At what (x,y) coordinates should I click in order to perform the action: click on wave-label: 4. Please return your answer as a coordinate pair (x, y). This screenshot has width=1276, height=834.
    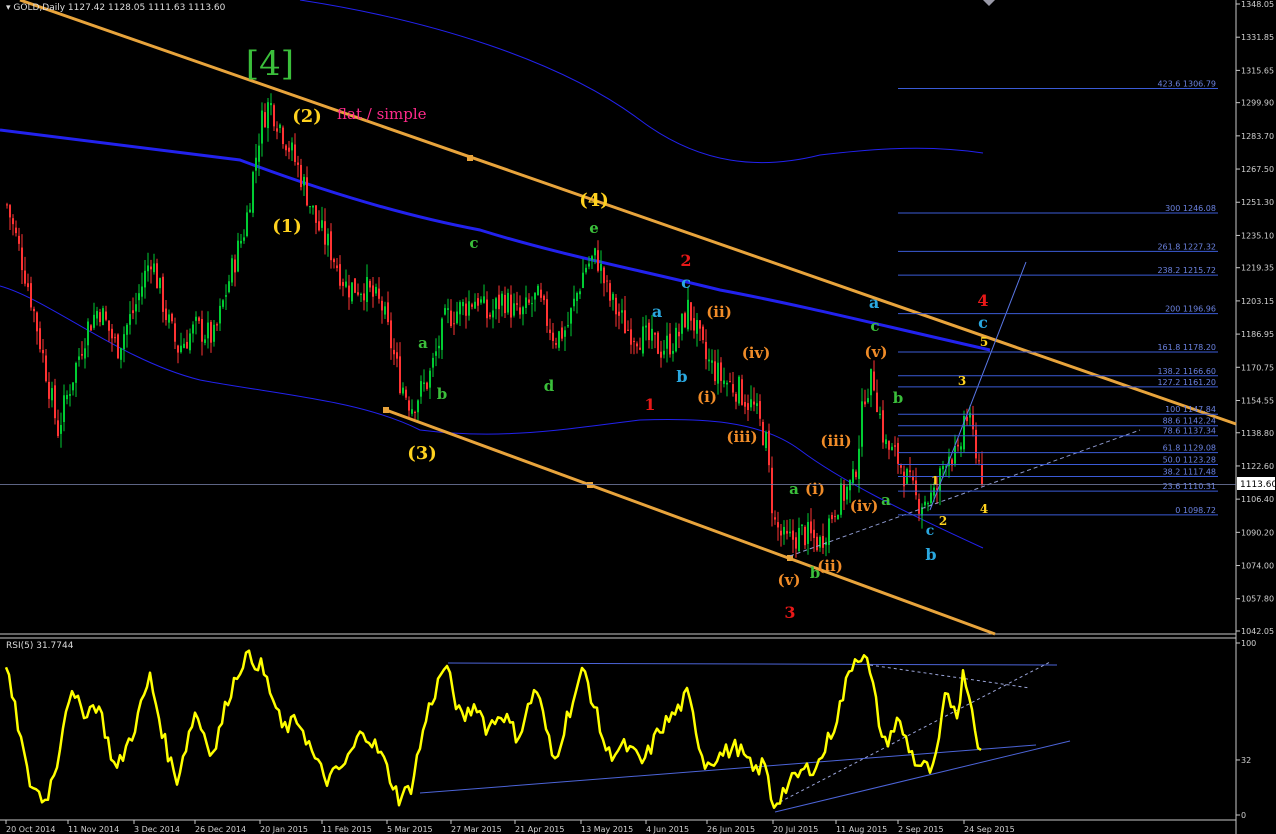
    Looking at the image, I should click on (982, 300).